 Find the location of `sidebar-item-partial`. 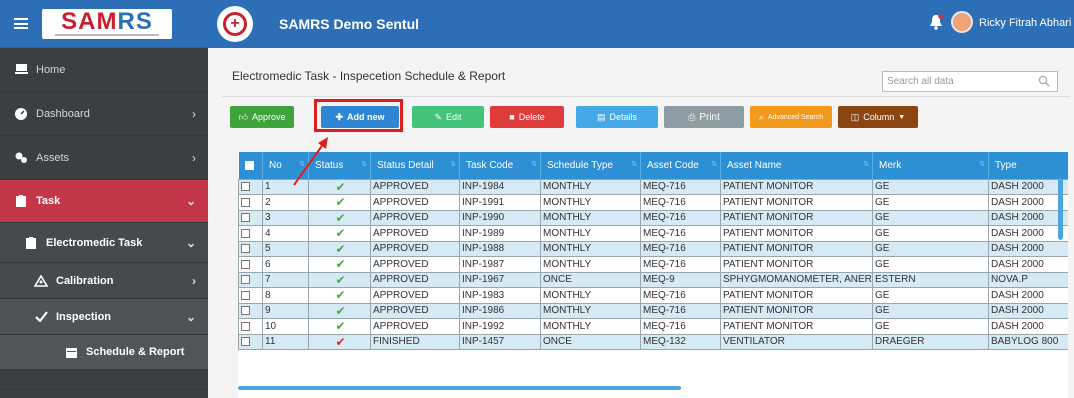

sidebar-item-partial is located at coordinates (104, 380).